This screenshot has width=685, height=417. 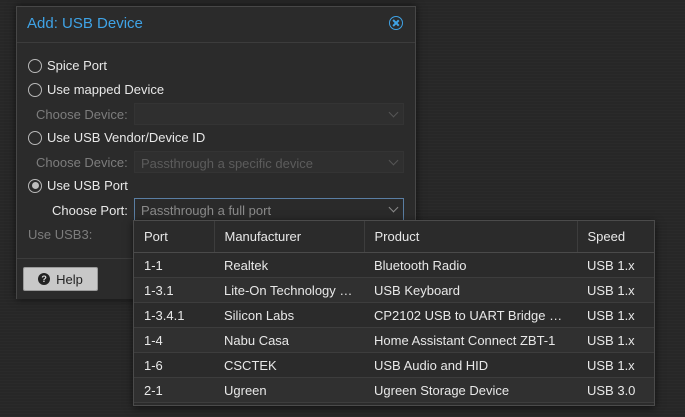 What do you see at coordinates (174, 390) in the screenshot?
I see `cell-port: 2-1` at bounding box center [174, 390].